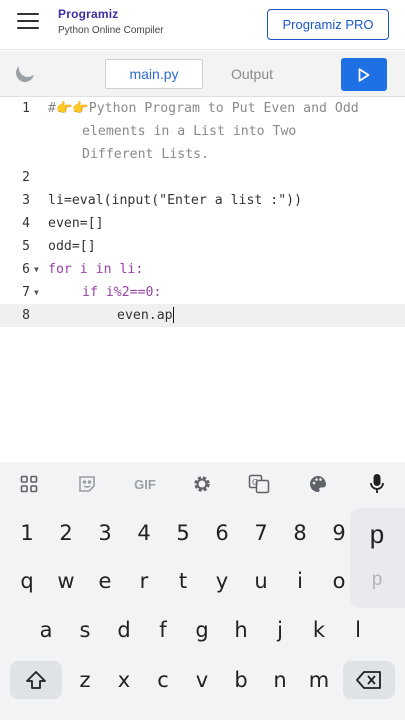 The image size is (405, 720). Describe the element at coordinates (26, 315) in the screenshot. I see `line-number: 8` at that location.